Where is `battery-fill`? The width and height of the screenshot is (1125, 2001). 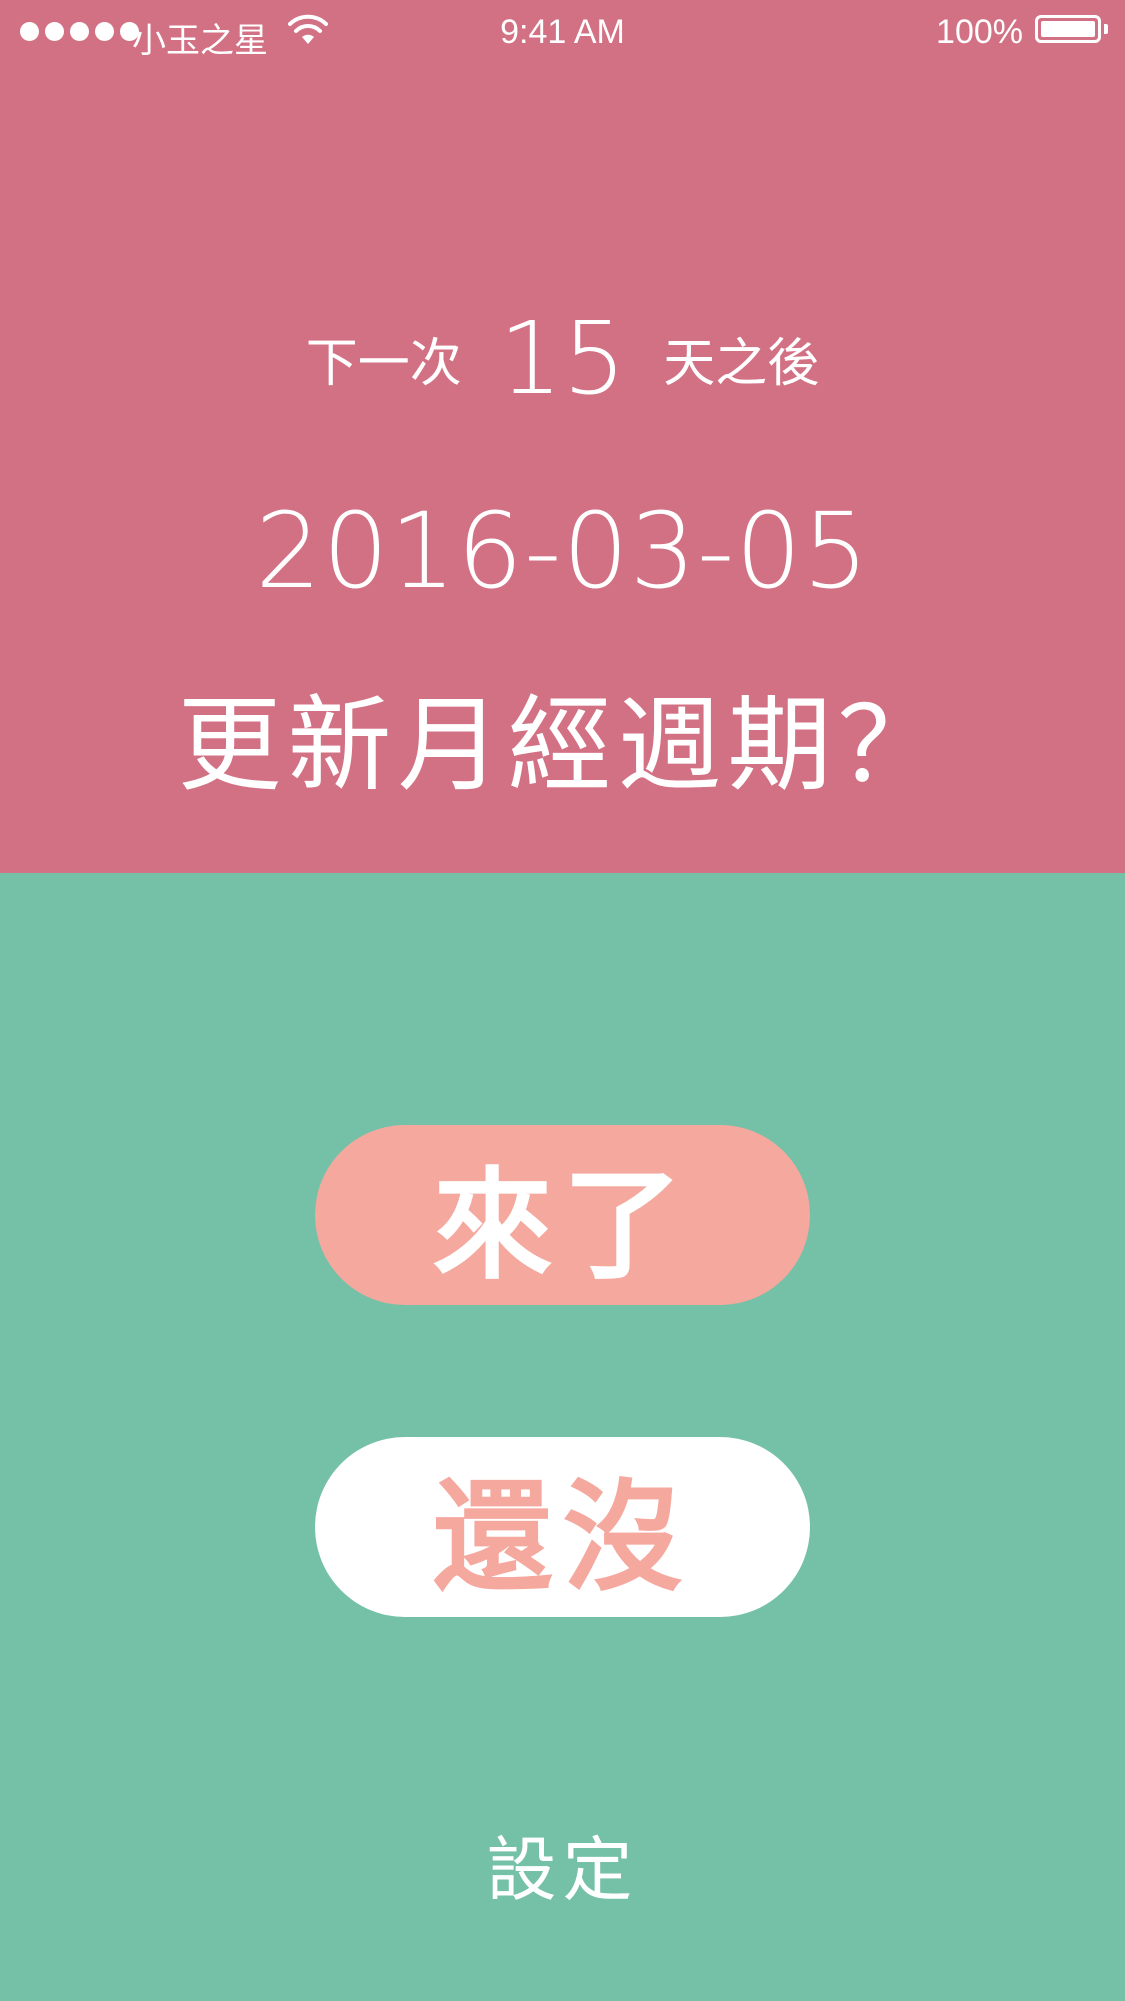 battery-fill is located at coordinates (1068, 29).